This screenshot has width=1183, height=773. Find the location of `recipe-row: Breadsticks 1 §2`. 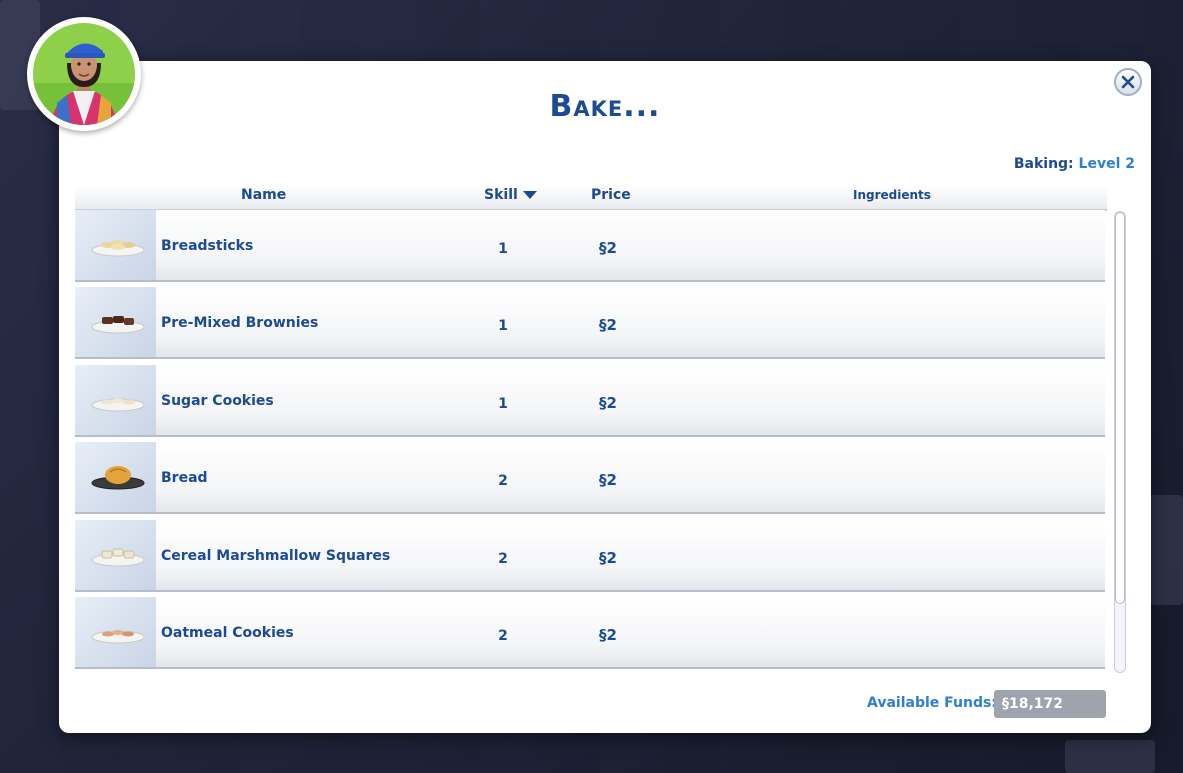

recipe-row: Breadsticks 1 §2 is located at coordinates (590, 246).